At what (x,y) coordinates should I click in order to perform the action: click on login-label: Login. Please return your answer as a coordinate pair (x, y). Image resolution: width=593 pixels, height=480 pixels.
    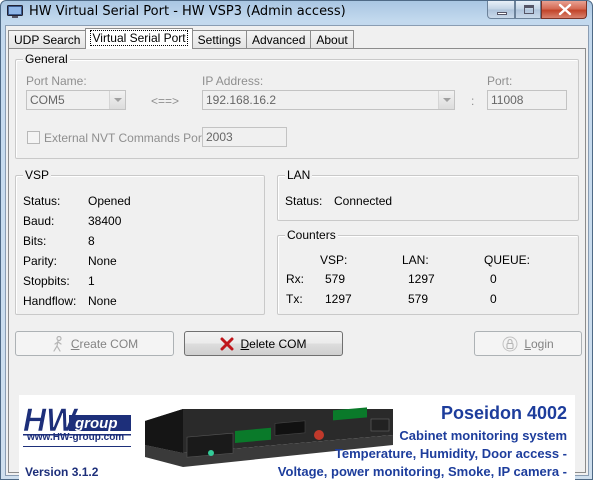
    Looking at the image, I should click on (538, 344).